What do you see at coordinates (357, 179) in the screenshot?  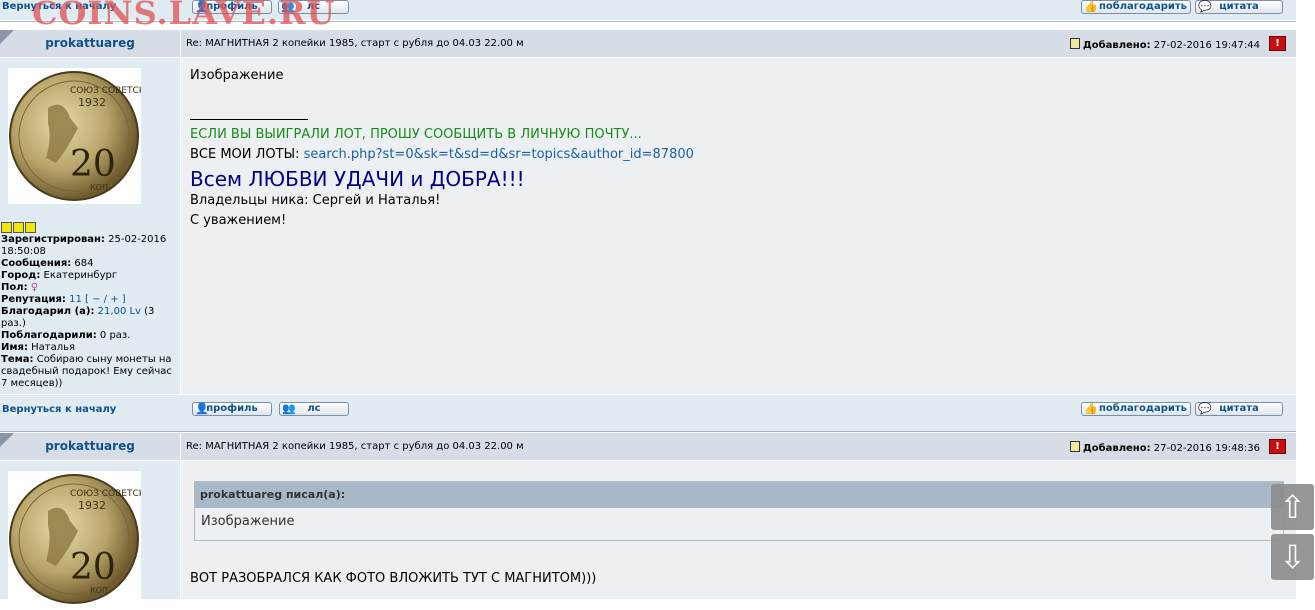 I see `signature-slogan: Всем ЛЮБВИ УДАЧИ и ДОБРА!!!` at bounding box center [357, 179].